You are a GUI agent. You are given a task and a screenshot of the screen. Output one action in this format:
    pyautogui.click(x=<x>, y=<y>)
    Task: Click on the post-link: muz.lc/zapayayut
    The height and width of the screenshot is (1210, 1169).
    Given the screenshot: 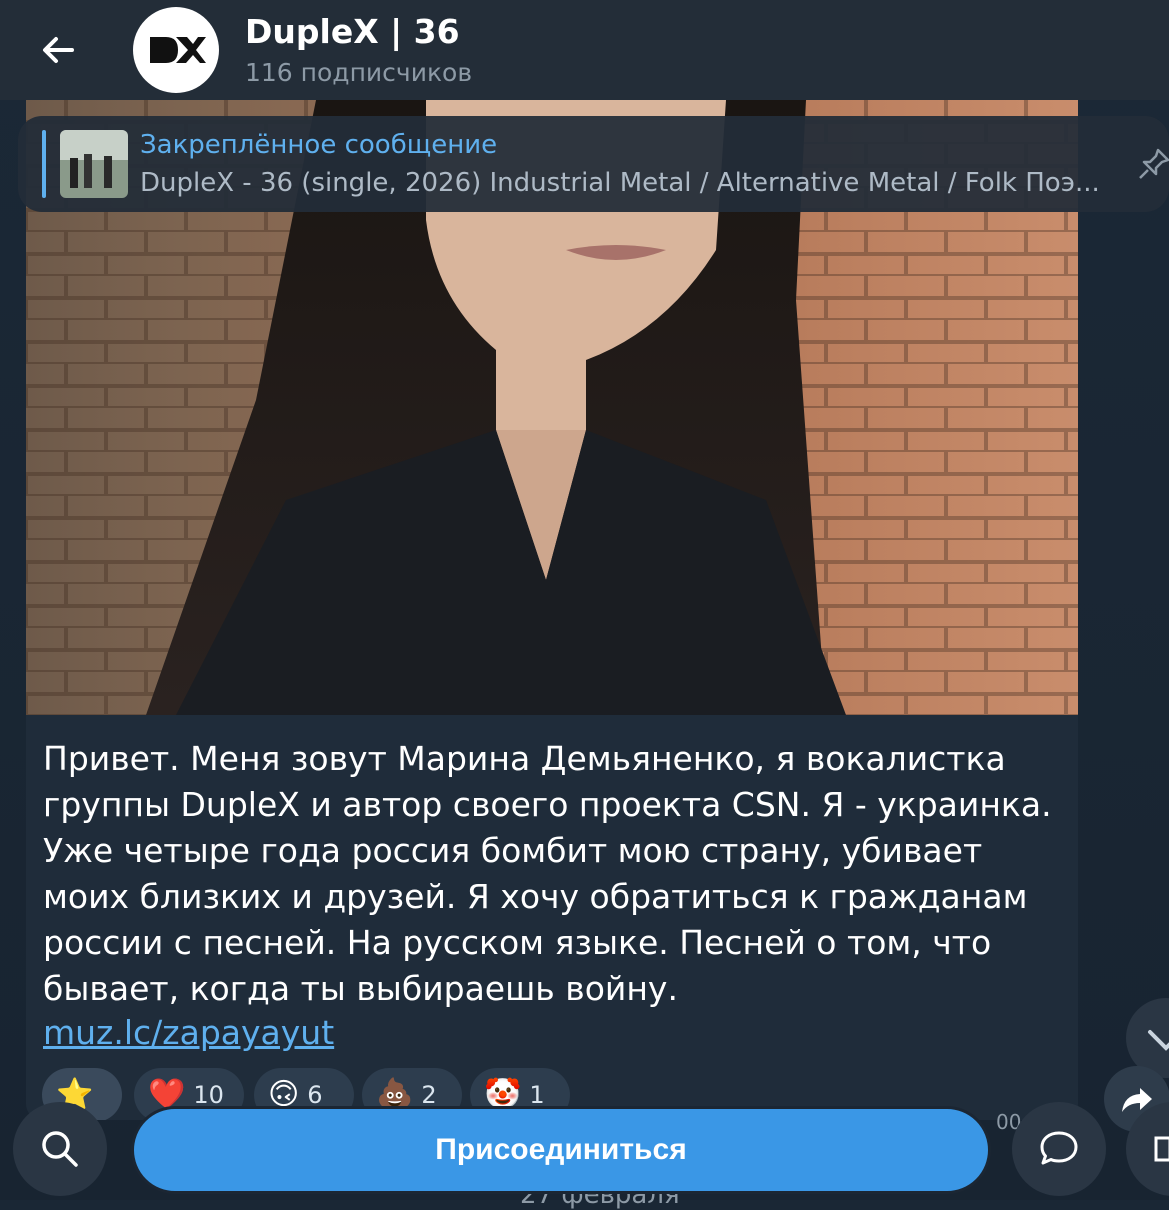 What is the action you would take?
    pyautogui.click(x=188, y=1033)
    